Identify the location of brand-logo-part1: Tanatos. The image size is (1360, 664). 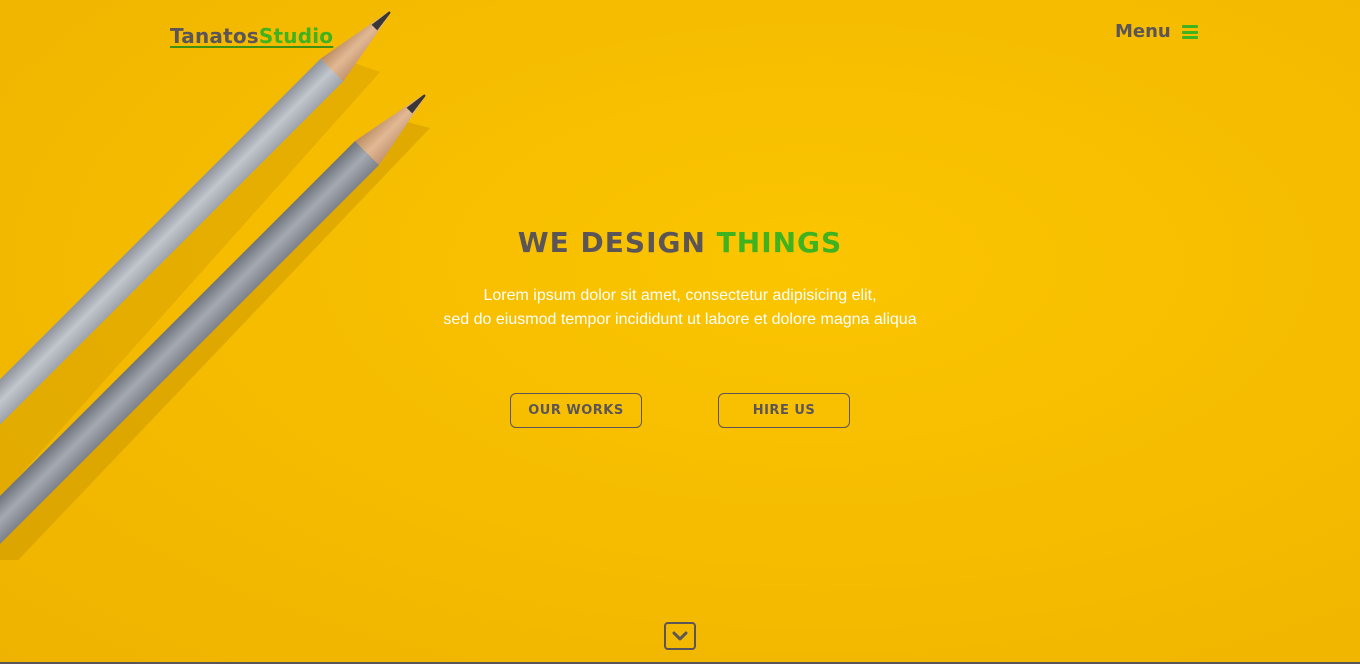
(214, 36).